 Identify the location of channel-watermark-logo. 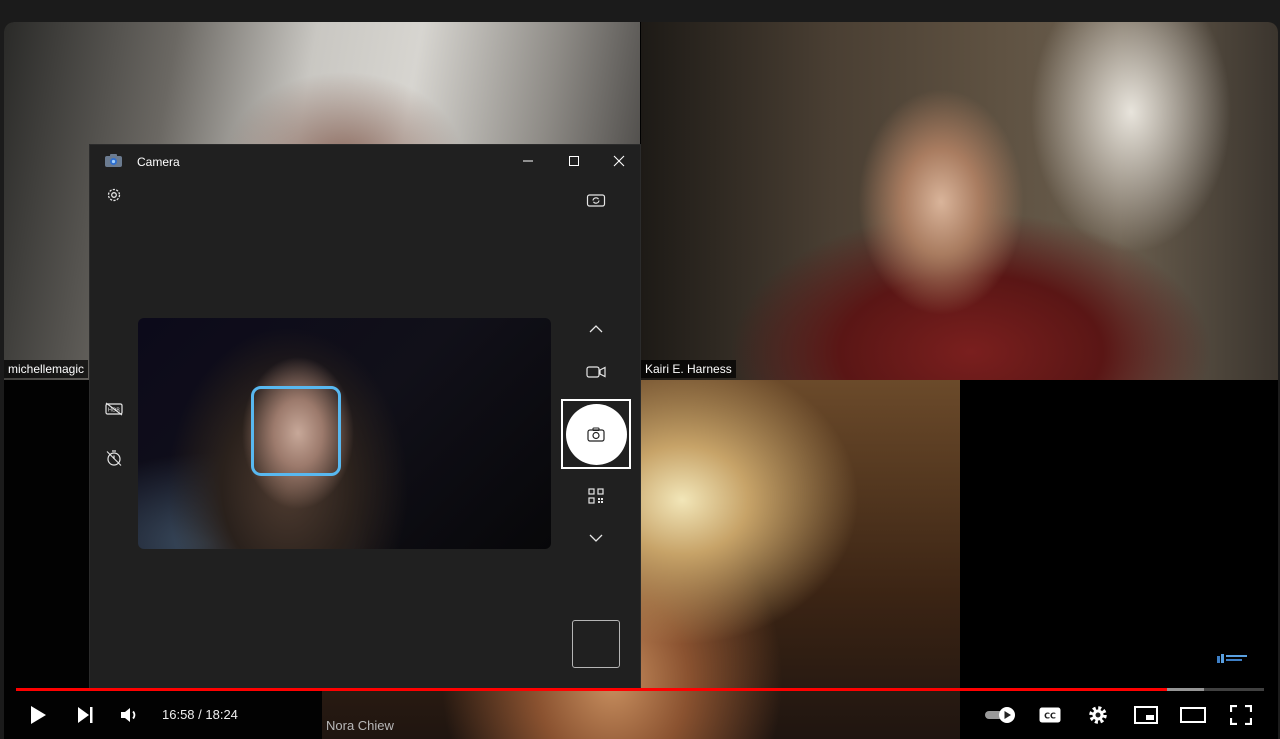
(1232, 658).